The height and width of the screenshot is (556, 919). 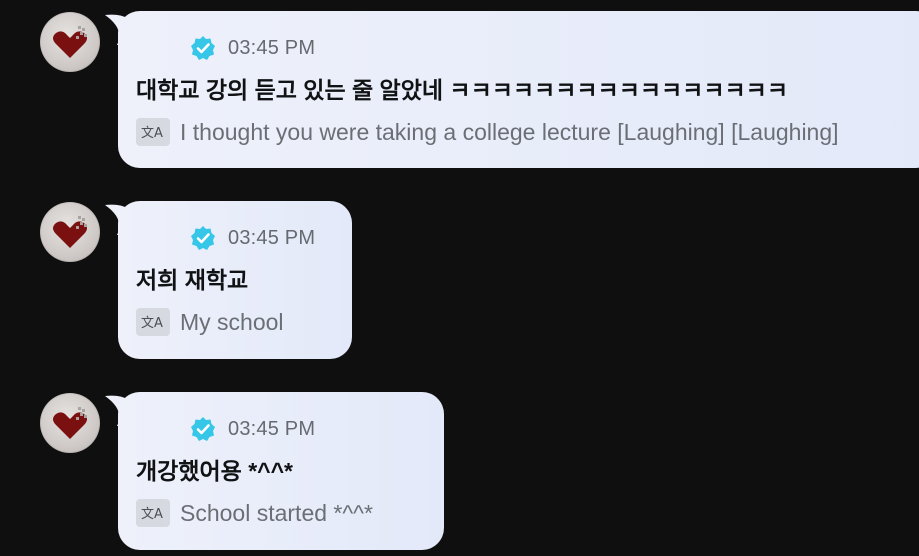 What do you see at coordinates (276, 512) in the screenshot?
I see `translated-message-text: School started *^^*` at bounding box center [276, 512].